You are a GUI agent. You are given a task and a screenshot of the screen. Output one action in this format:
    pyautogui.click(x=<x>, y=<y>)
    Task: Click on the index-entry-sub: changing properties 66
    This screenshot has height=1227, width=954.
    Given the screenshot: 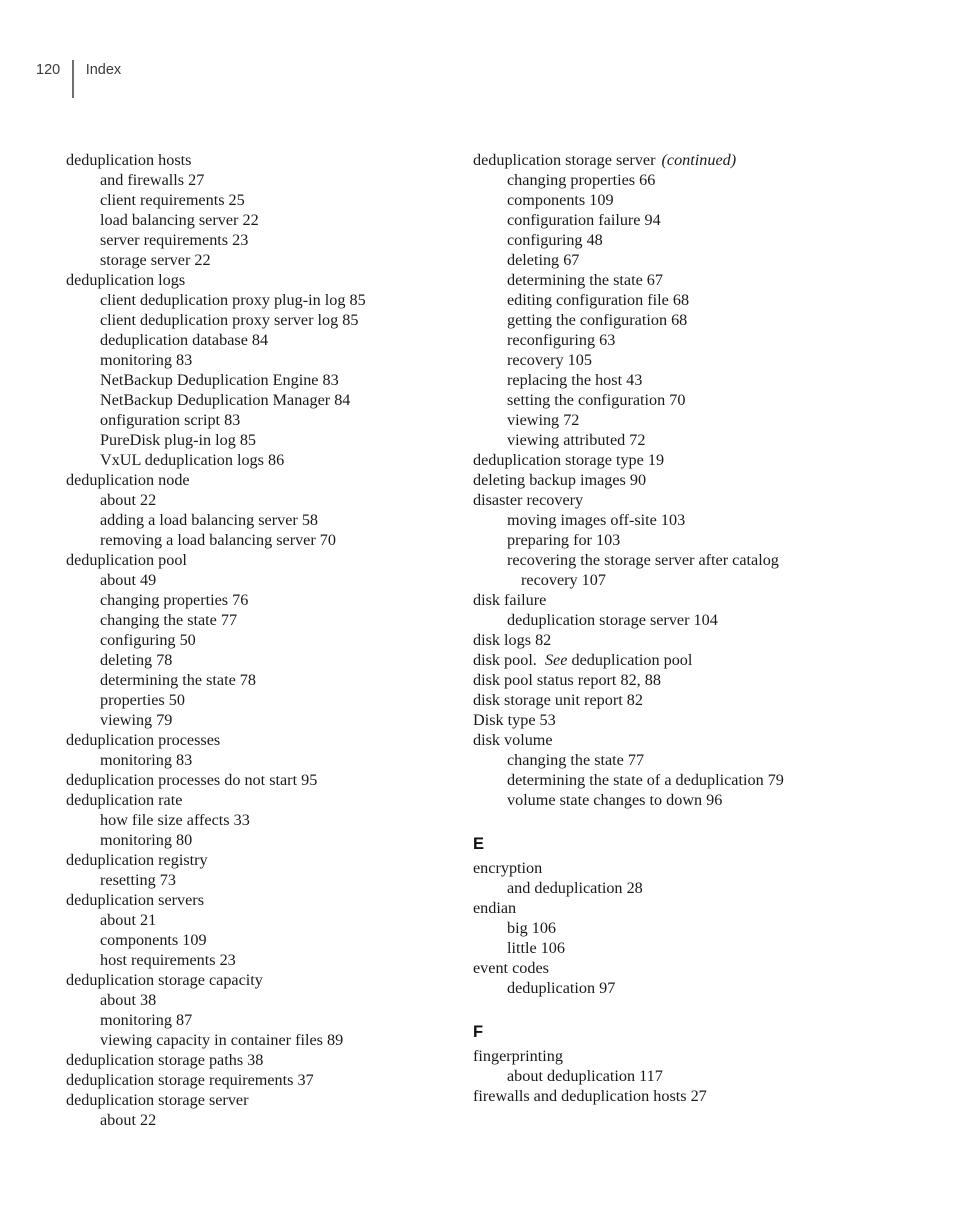 What is the action you would take?
    pyautogui.click(x=682, y=180)
    